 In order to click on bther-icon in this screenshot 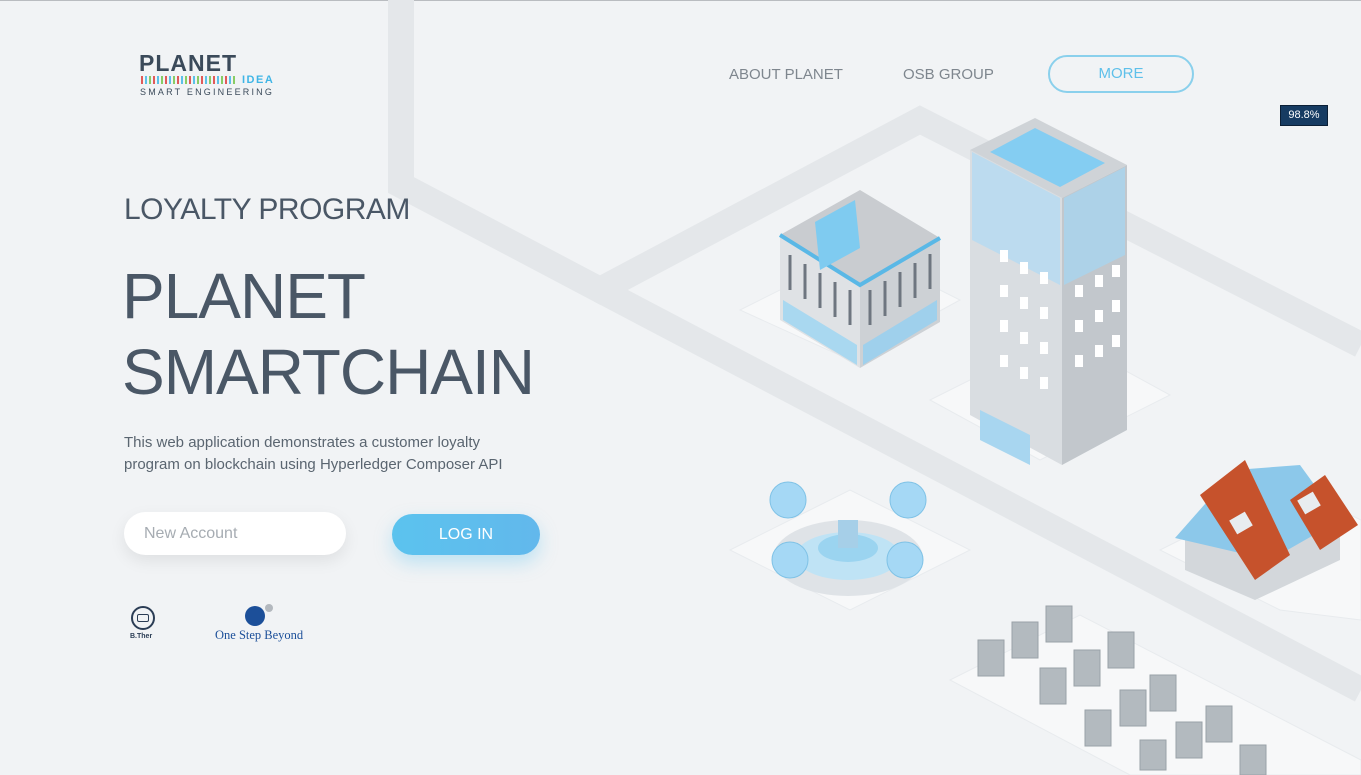, I will do `click(143, 618)`.